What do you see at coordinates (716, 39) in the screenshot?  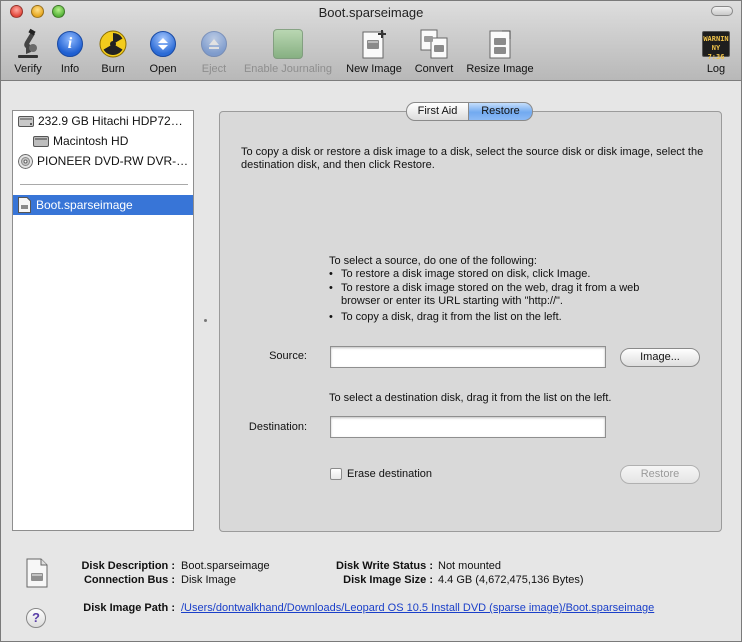 I see `log-icon-line-1: WARNIN` at bounding box center [716, 39].